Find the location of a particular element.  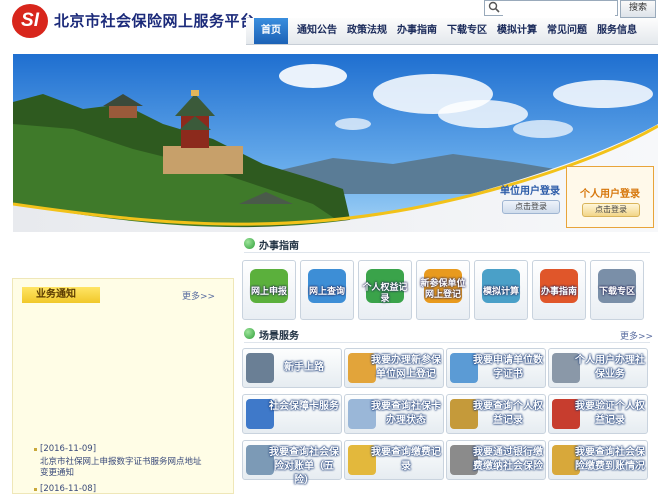

scene-card-card-status: 我要查询社保卡办理状态 is located at coordinates (394, 414).